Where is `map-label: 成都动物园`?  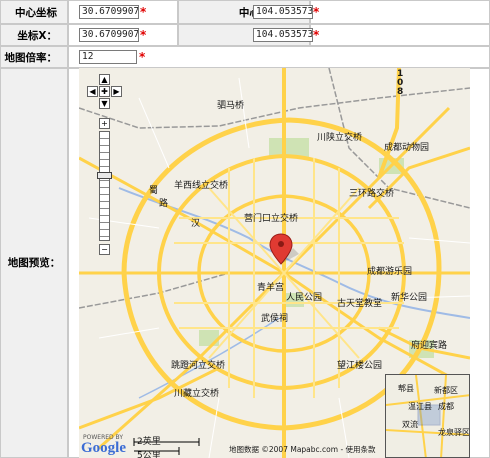 map-label: 成都动物园 is located at coordinates (407, 148).